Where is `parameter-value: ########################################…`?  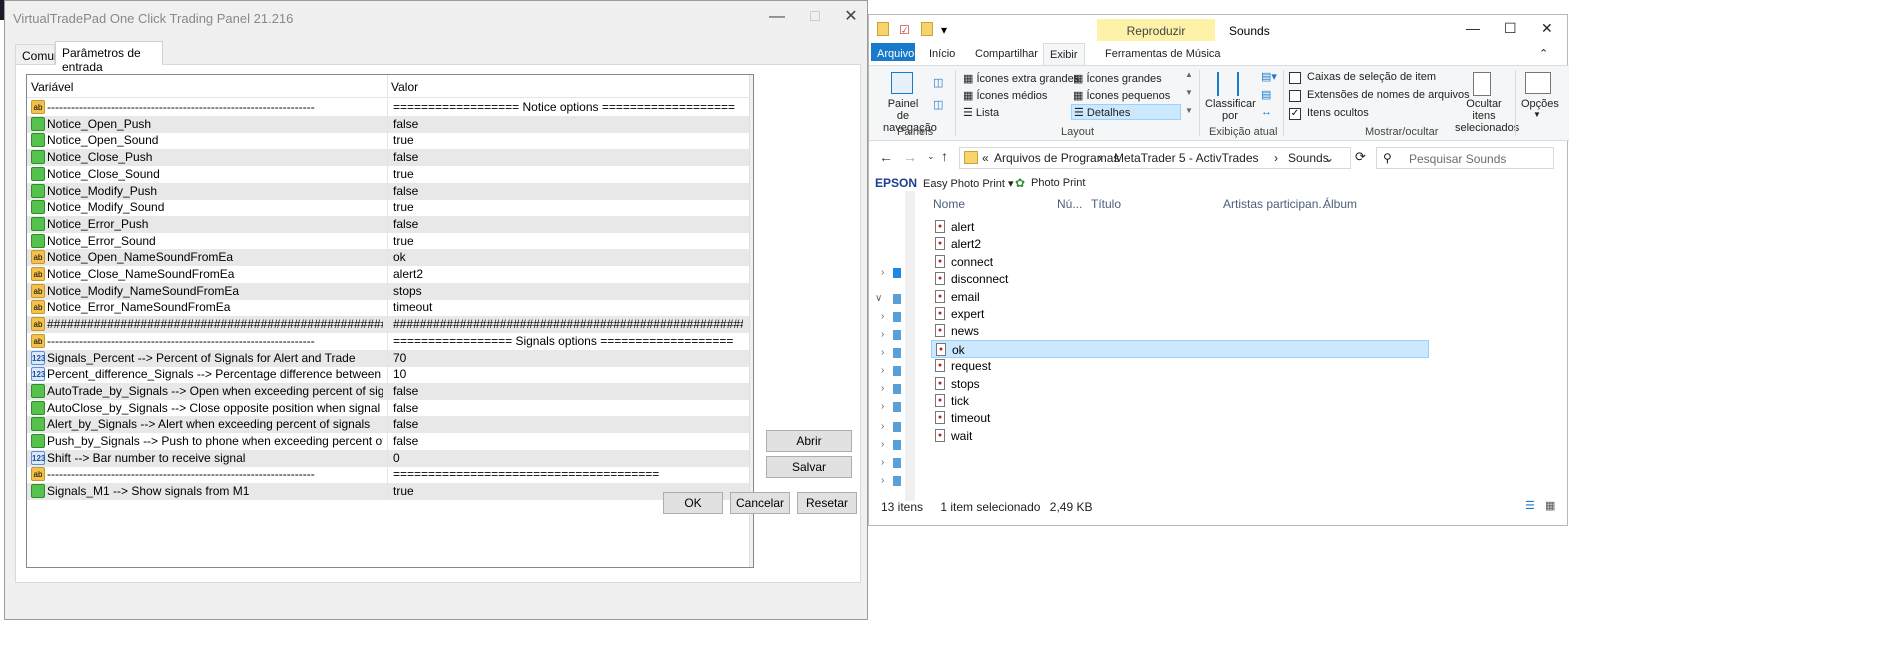
parameter-value: ########################################… is located at coordinates (568, 324).